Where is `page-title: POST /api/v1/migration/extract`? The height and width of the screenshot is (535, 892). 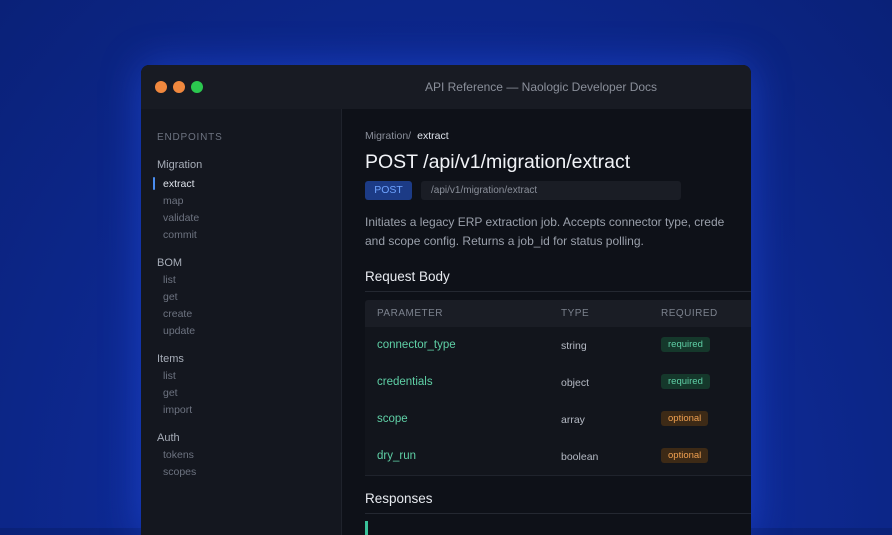
page-title: POST /api/v1/migration/extract is located at coordinates (498, 162).